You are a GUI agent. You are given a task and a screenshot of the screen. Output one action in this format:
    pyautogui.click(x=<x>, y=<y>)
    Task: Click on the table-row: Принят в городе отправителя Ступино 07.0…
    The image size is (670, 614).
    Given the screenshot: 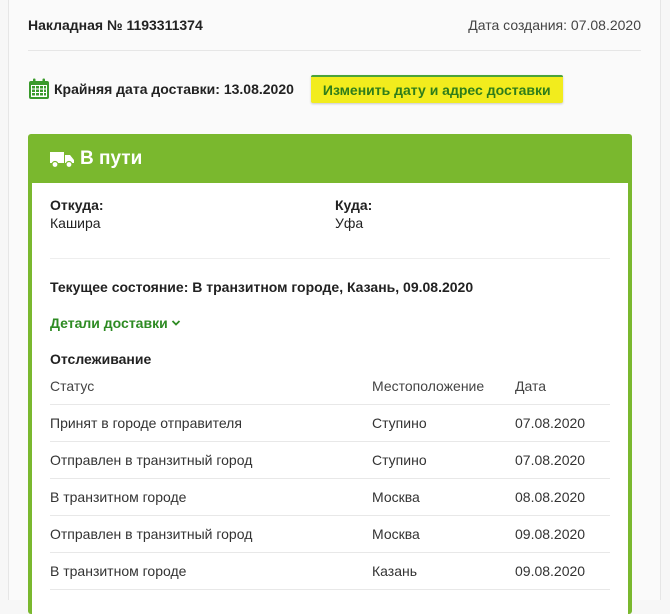 What is the action you would take?
    pyautogui.click(x=330, y=423)
    